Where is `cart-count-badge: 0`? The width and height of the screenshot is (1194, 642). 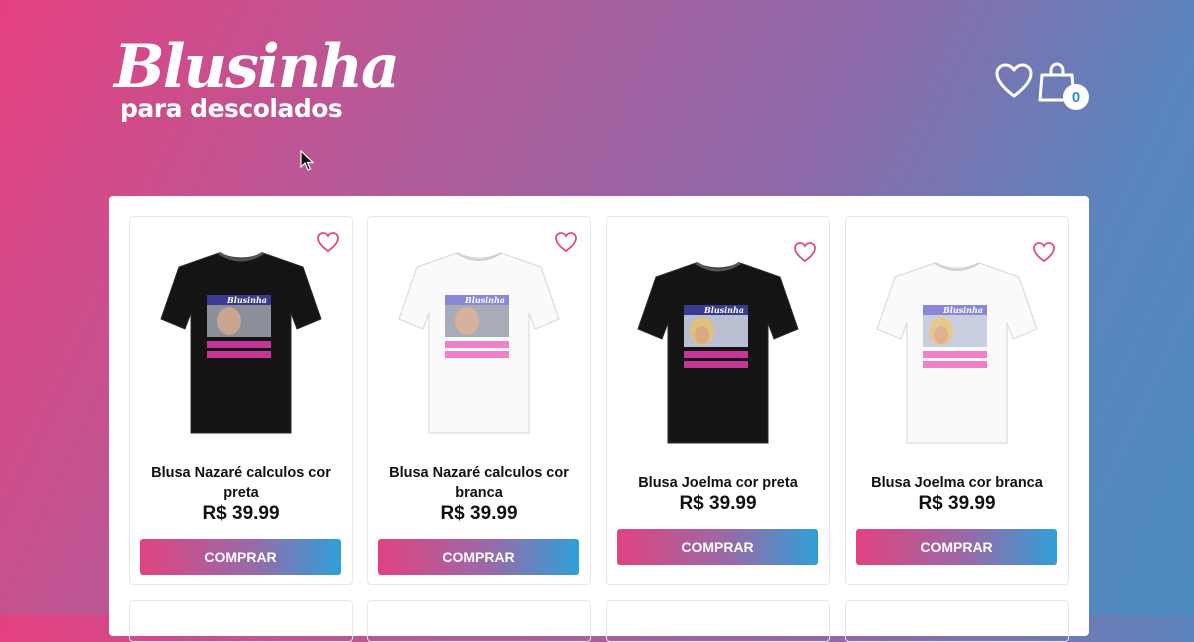
cart-count-badge: 0 is located at coordinates (1076, 97).